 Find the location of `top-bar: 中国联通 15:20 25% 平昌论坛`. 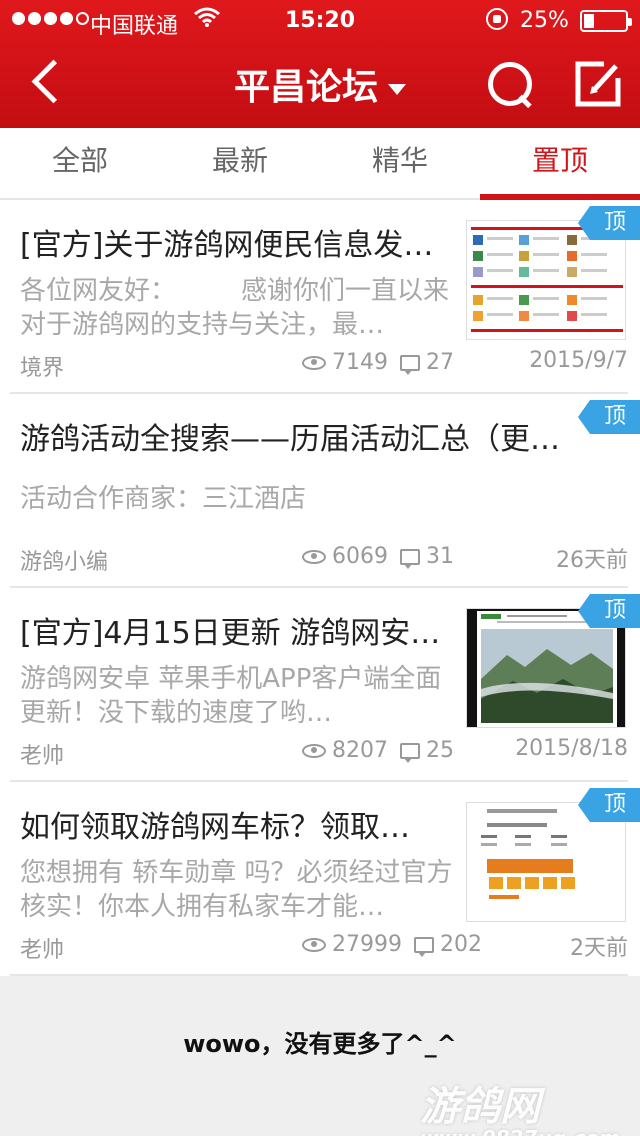

top-bar: 中国联通 15:20 25% 平昌论坛 is located at coordinates (320, 64).